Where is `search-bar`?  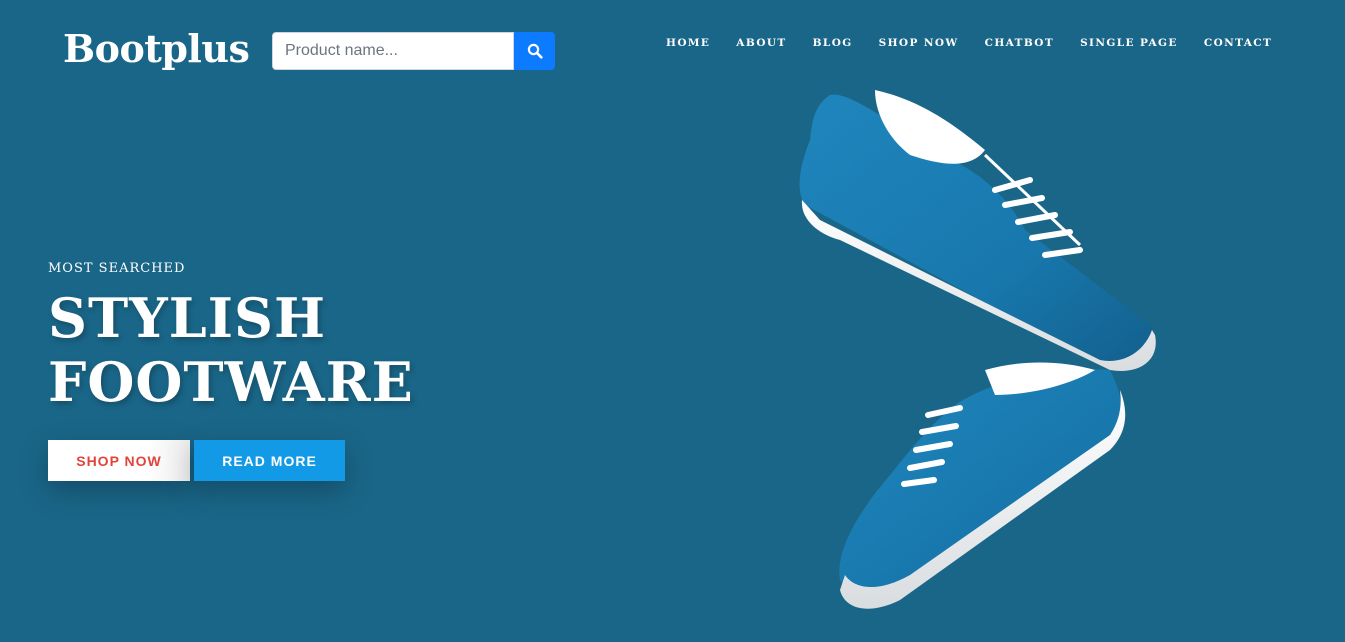
search-bar is located at coordinates (413, 51).